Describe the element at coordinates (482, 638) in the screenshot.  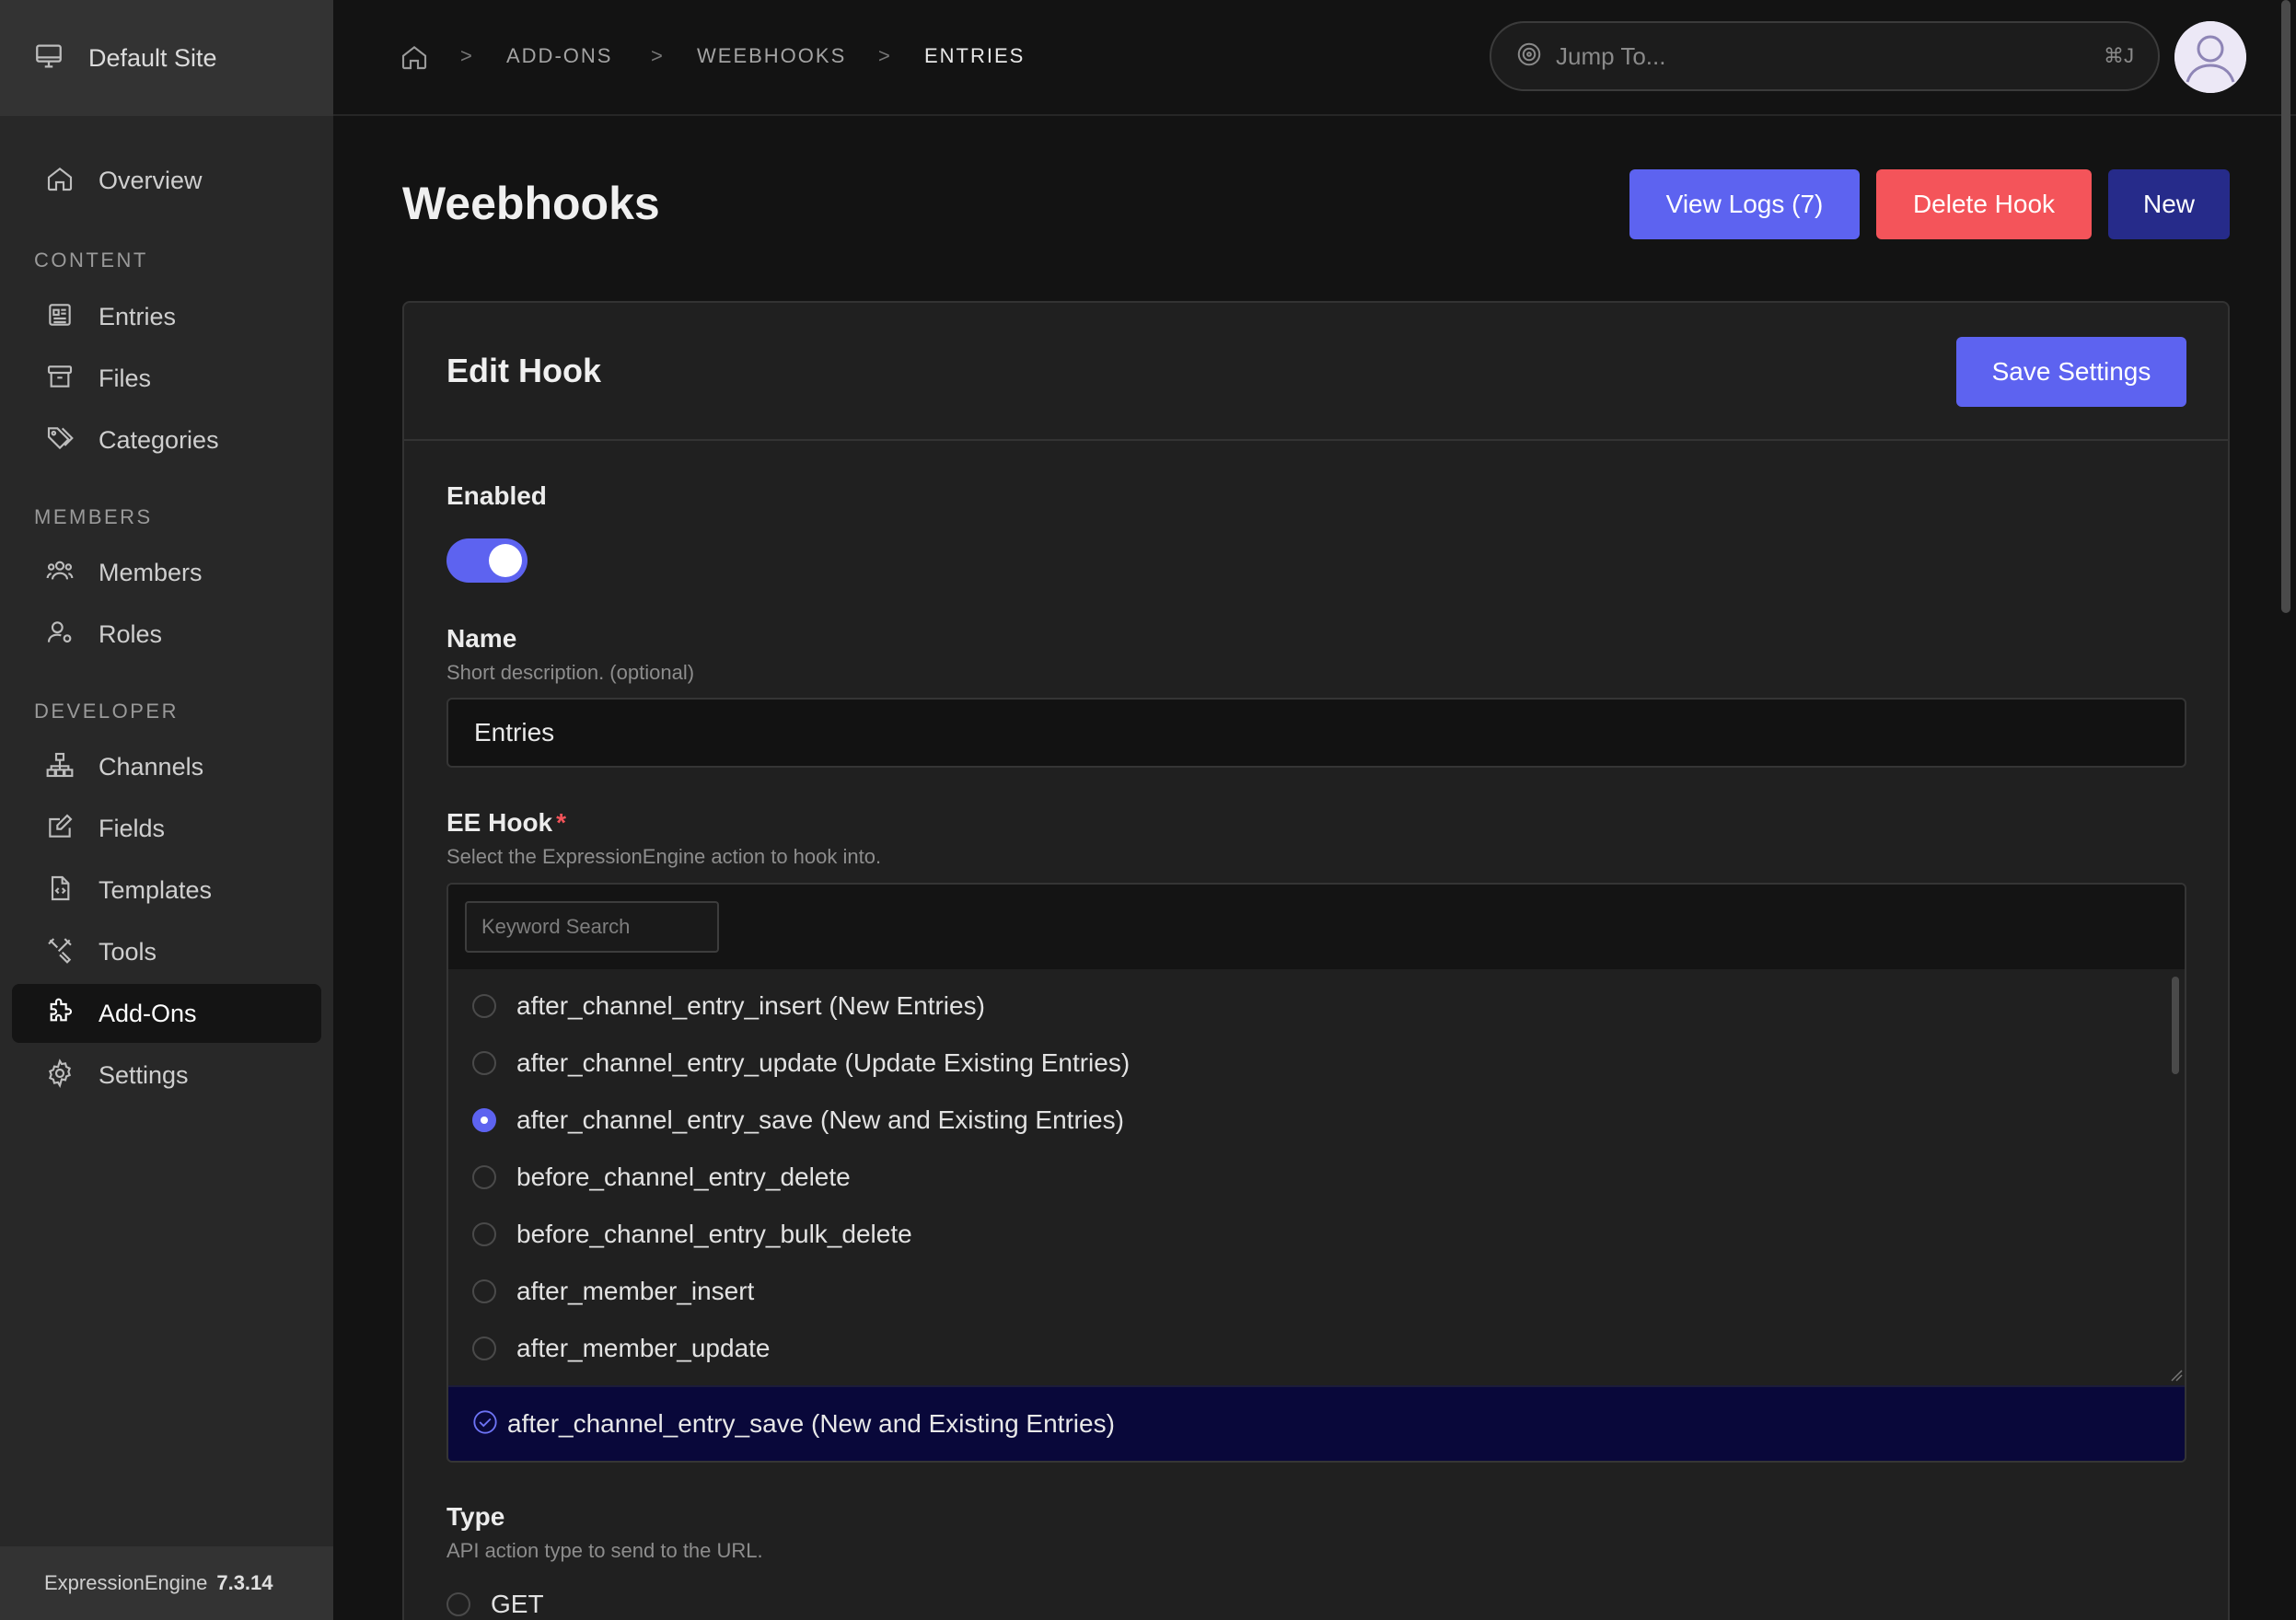
I see `name-label: Name` at that location.